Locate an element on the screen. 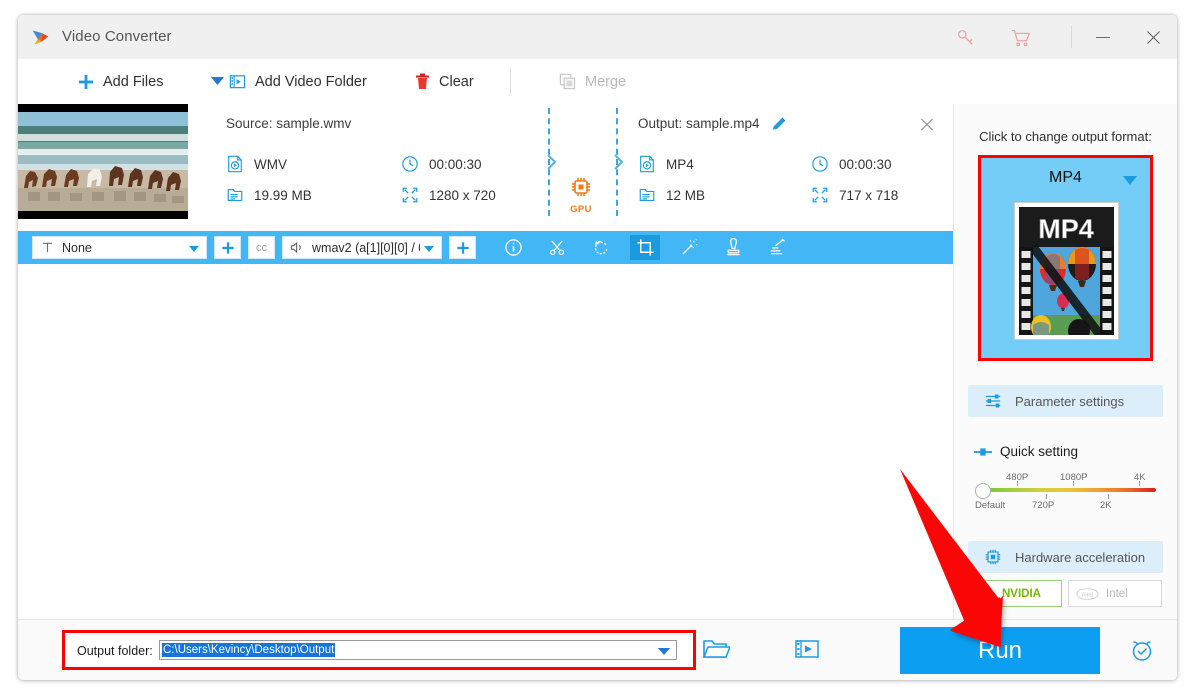 The image size is (1195, 695). source-resolution: 1280 x 720 is located at coordinates (448, 195).